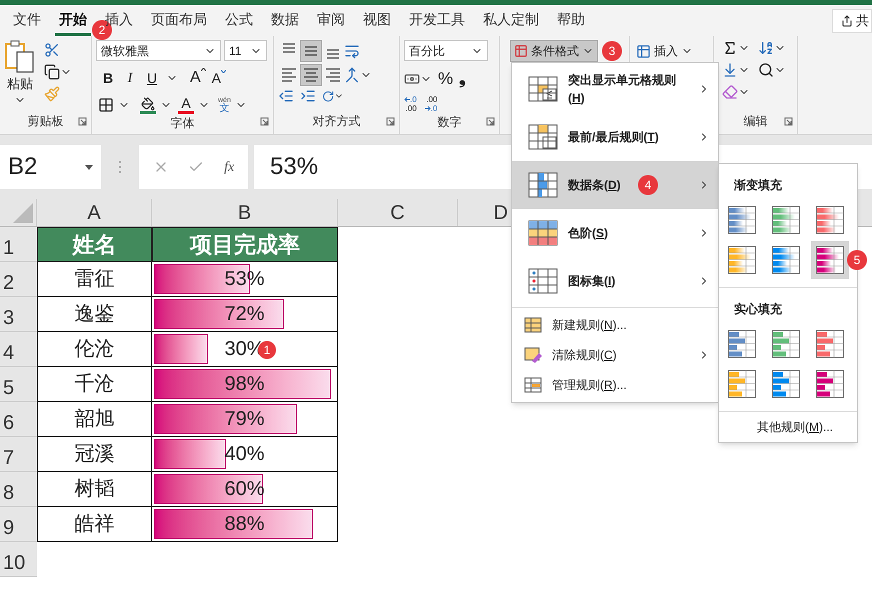 This screenshot has height=589, width=872. Describe the element at coordinates (730, 70) in the screenshot. I see `fill-icon` at that location.